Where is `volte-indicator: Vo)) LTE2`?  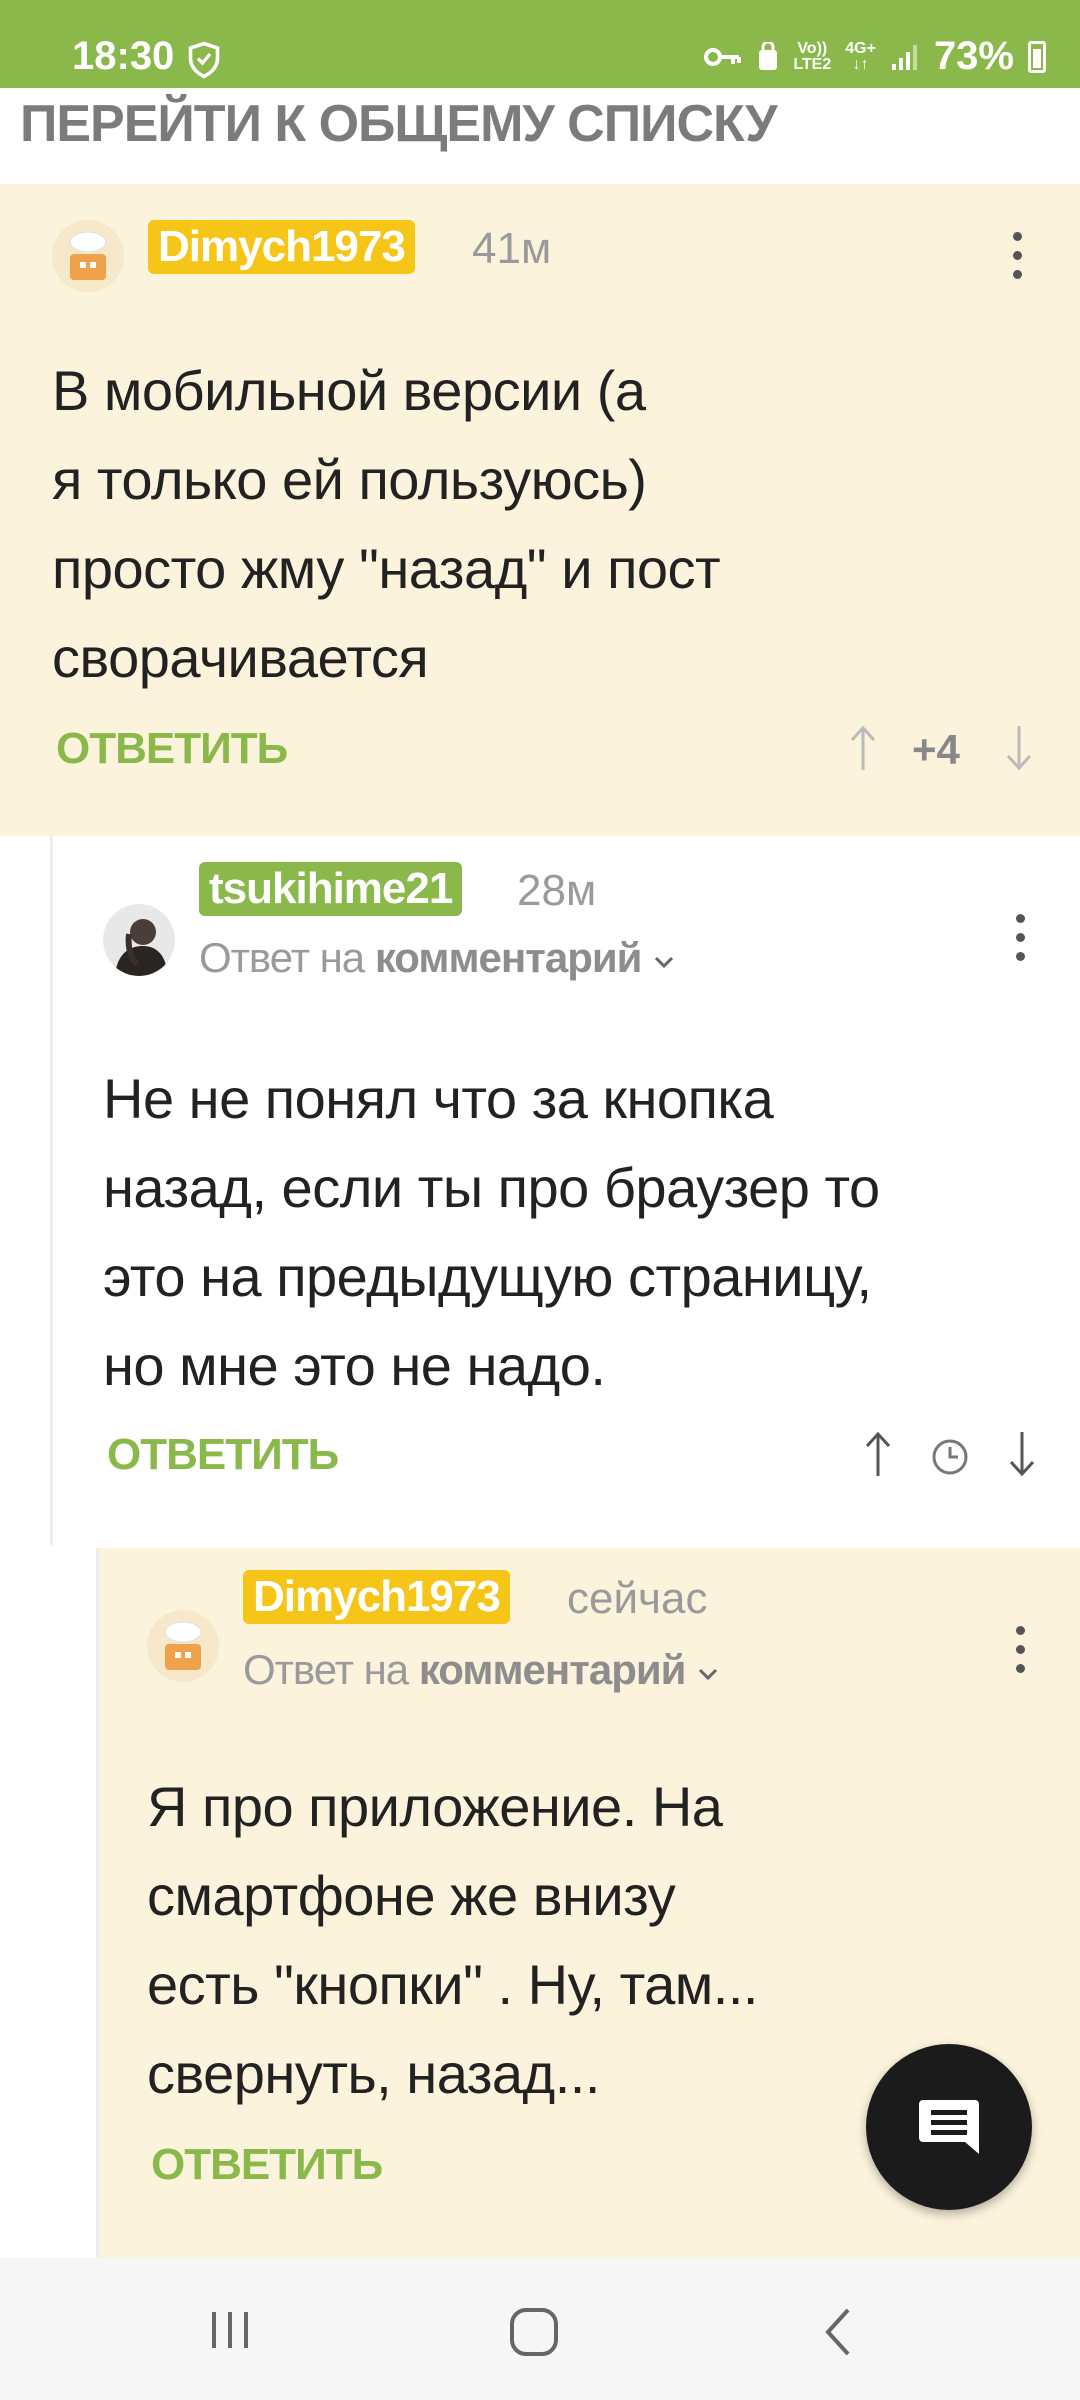
volte-indicator: Vo)) LTE2 is located at coordinates (812, 56).